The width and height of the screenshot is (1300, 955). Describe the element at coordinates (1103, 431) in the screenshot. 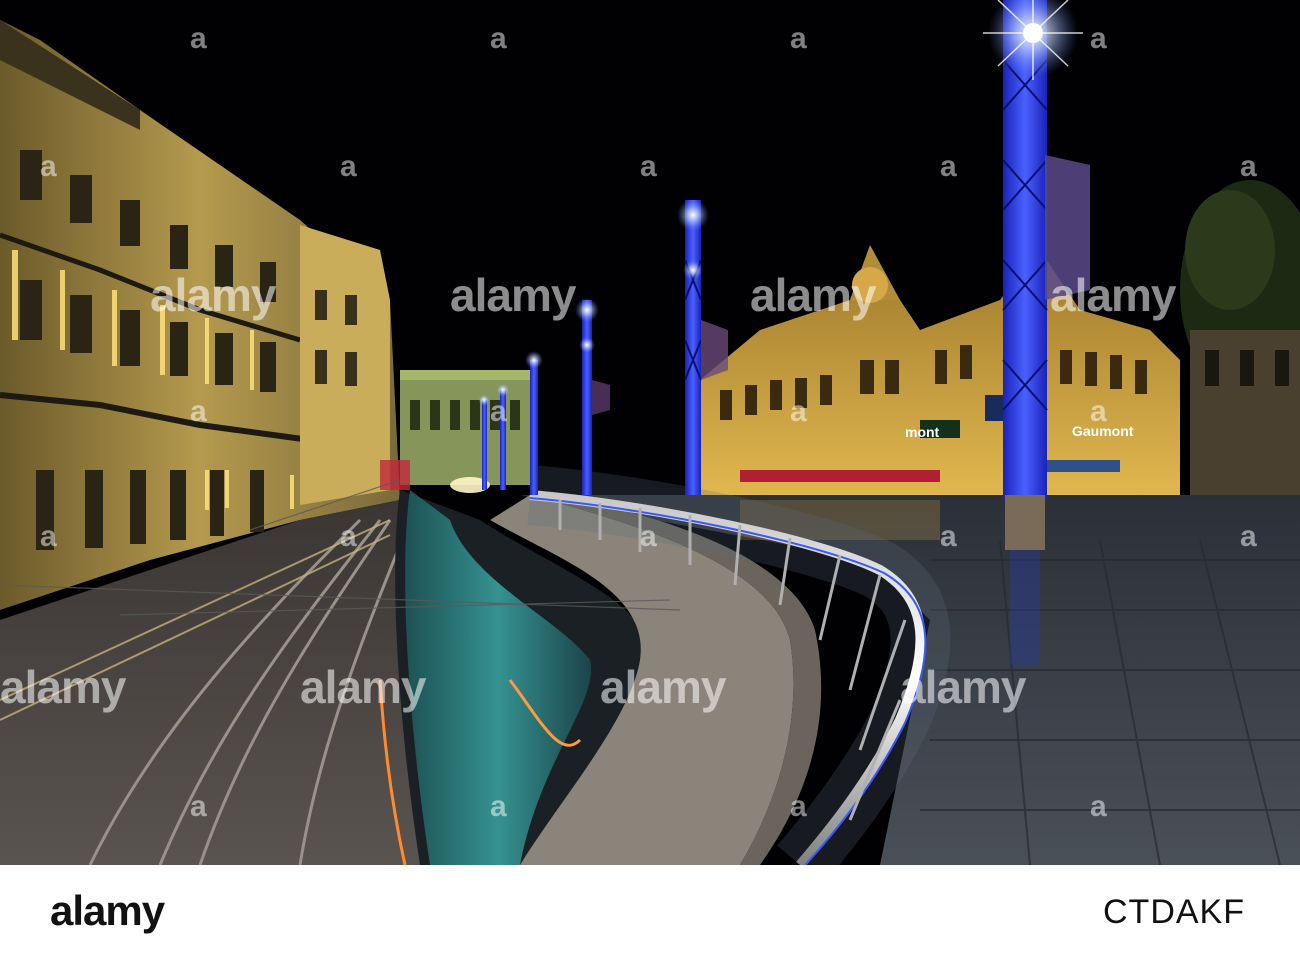

I see `gaumont-sign-right: Gaumont` at that location.